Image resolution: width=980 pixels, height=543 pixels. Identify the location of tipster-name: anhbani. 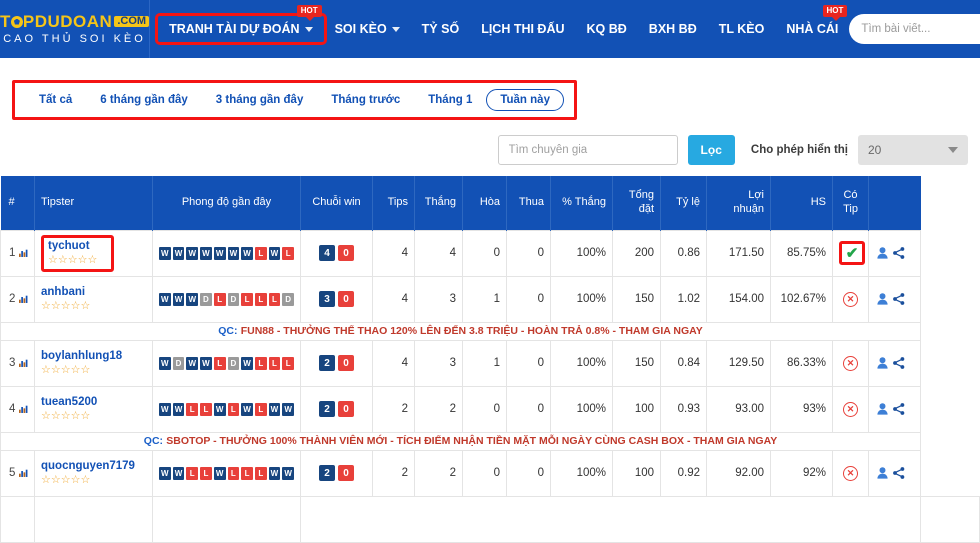
(93, 292).